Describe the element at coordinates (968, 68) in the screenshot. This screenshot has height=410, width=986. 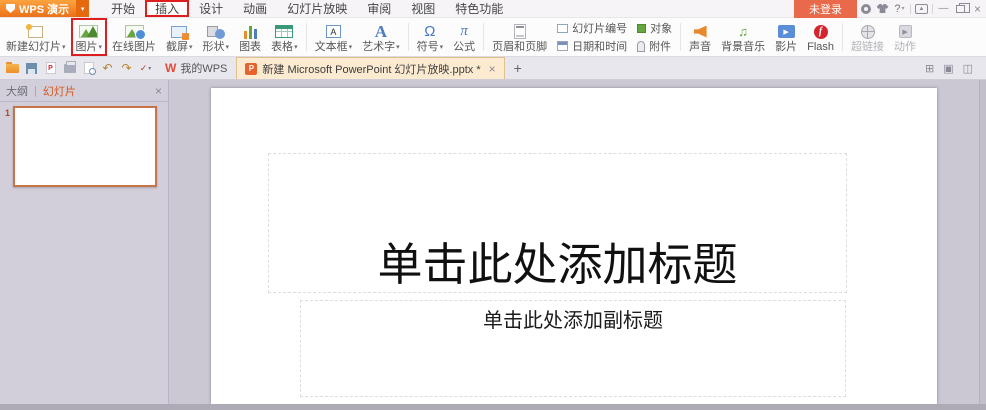
I see `tabbar-tool-icon-3: ◫` at that location.